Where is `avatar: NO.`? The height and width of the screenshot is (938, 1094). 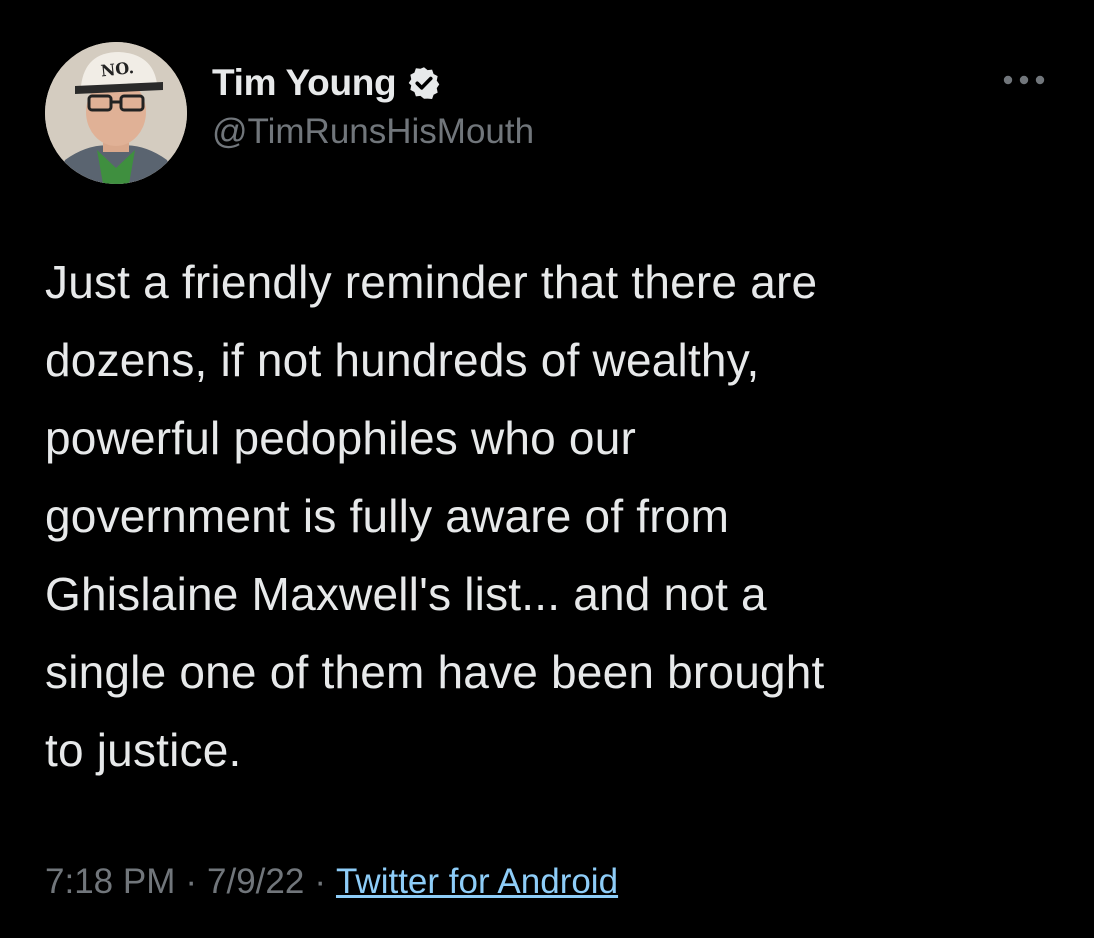 avatar: NO. is located at coordinates (116, 113).